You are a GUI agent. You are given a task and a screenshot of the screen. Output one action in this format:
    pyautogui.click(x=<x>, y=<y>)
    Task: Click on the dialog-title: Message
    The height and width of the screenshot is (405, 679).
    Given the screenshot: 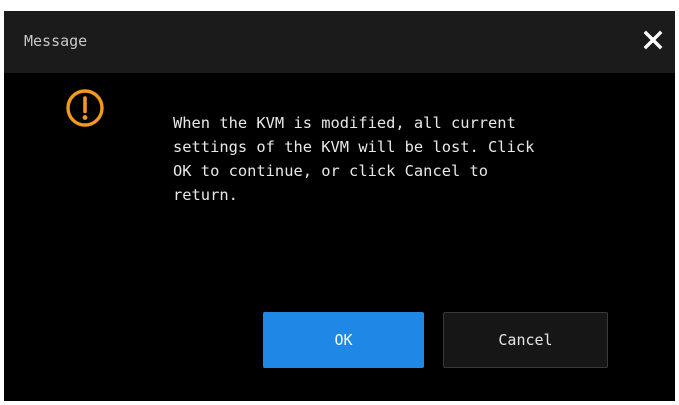 What is the action you would take?
    pyautogui.click(x=56, y=41)
    